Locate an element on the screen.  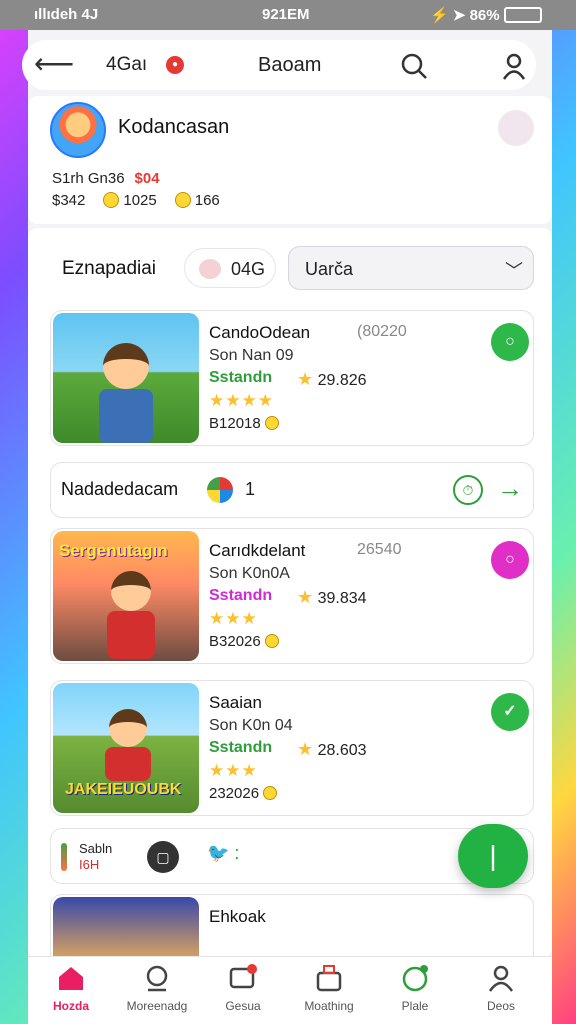
price-value: B32026 is located at coordinates (235, 641).